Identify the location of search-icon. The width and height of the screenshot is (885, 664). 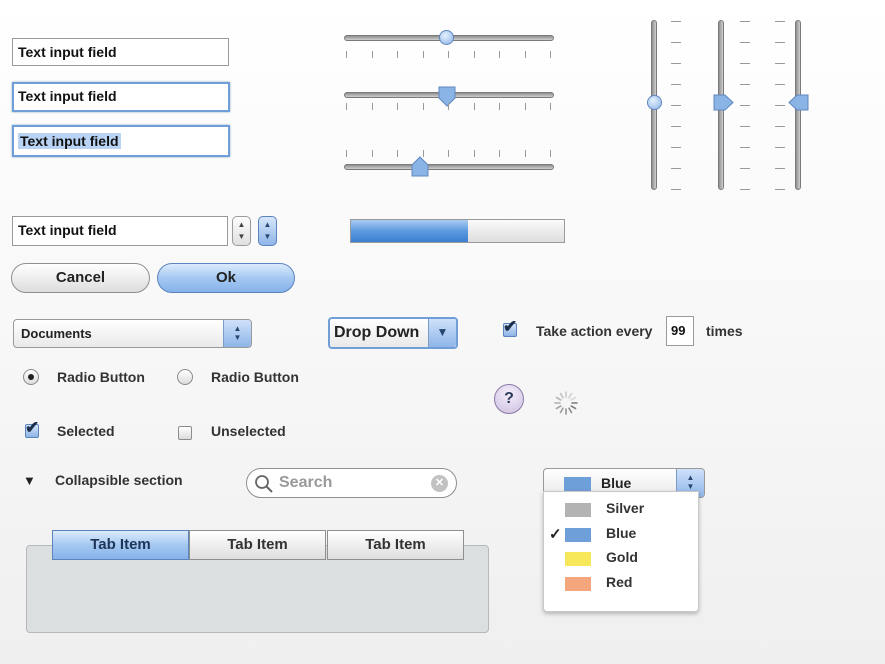
(264, 484).